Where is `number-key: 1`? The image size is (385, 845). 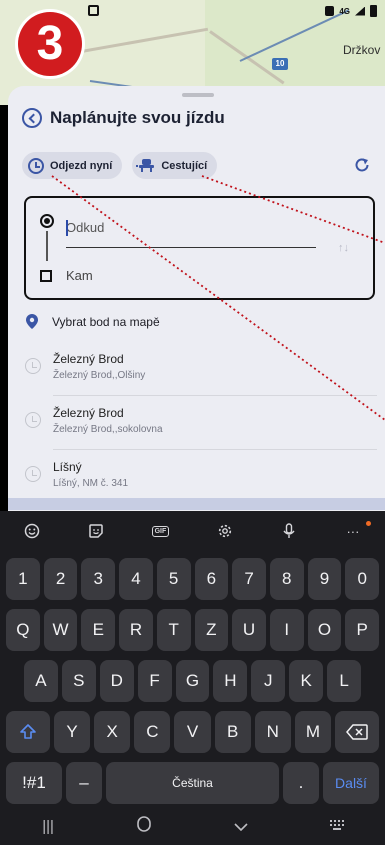 number-key: 1 is located at coordinates (23, 579).